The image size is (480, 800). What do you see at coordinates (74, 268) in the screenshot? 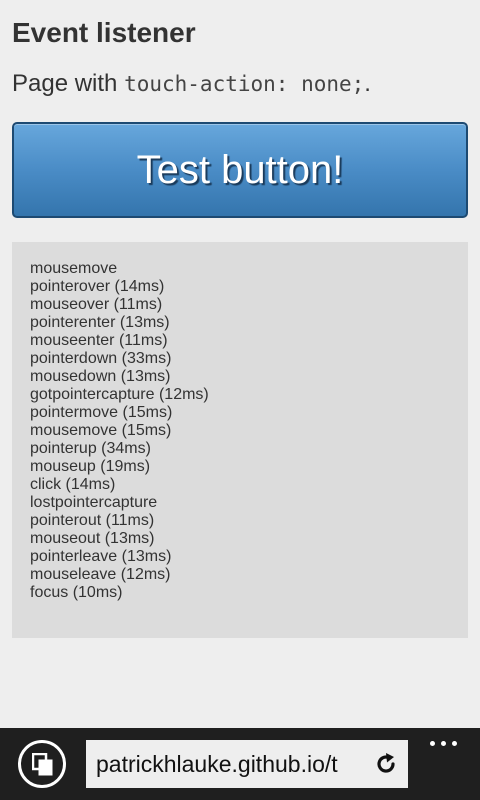
I see `event-log-item: mousemove` at bounding box center [74, 268].